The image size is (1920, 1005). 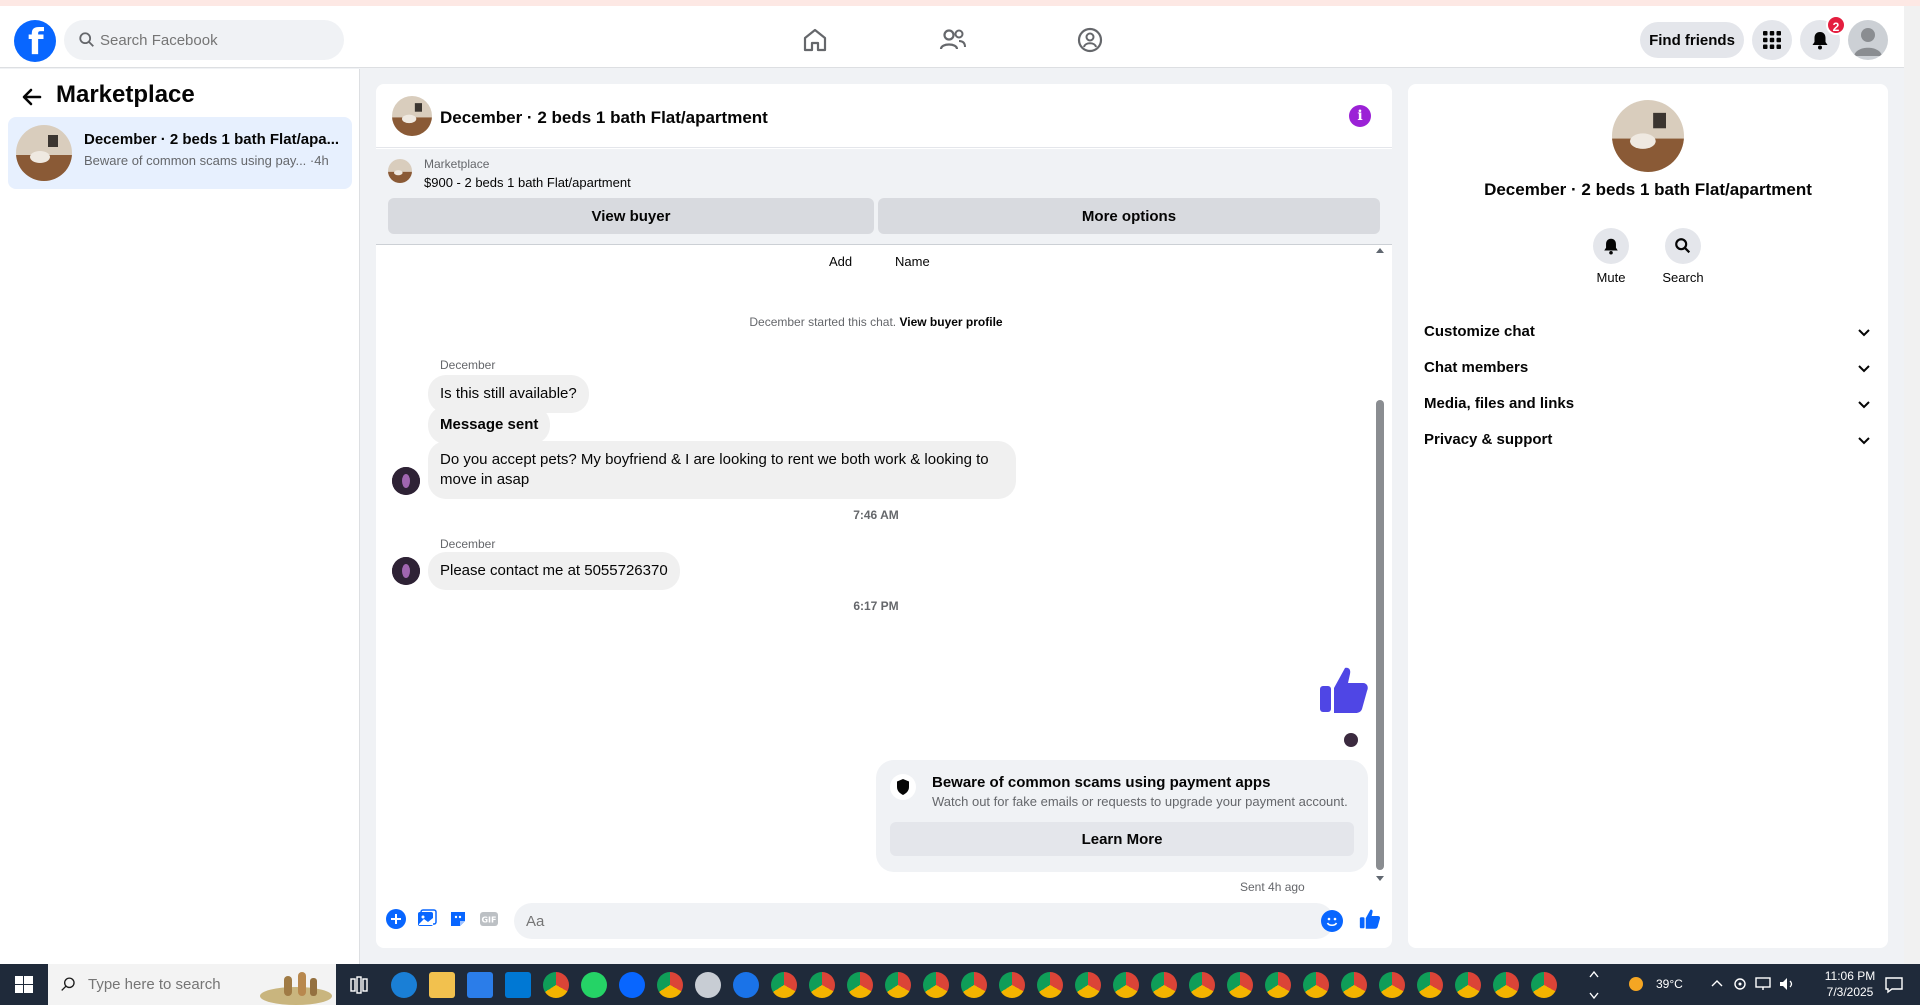 I want to click on groups-icon, so click(x=1090, y=40).